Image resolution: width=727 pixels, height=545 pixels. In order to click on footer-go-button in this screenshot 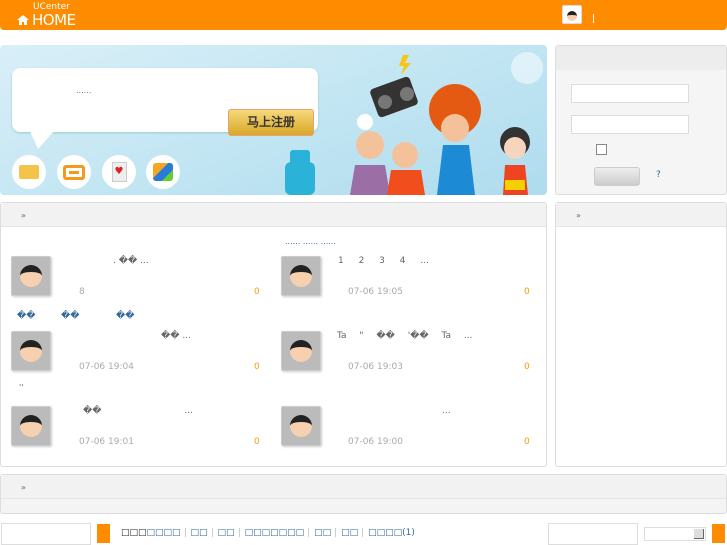, I will do `click(718, 533)`.